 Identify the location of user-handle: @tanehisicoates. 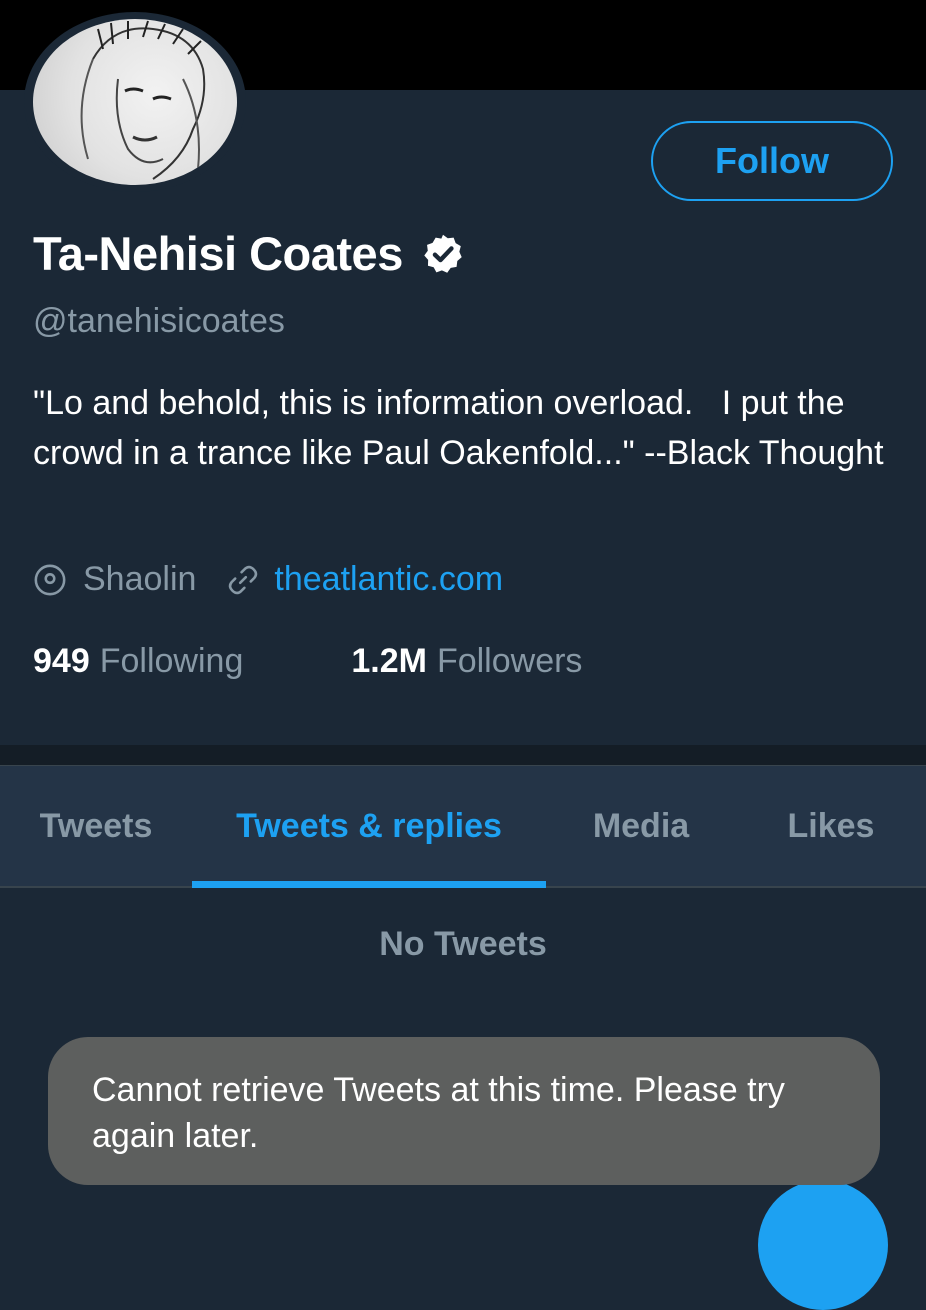
(159, 321).